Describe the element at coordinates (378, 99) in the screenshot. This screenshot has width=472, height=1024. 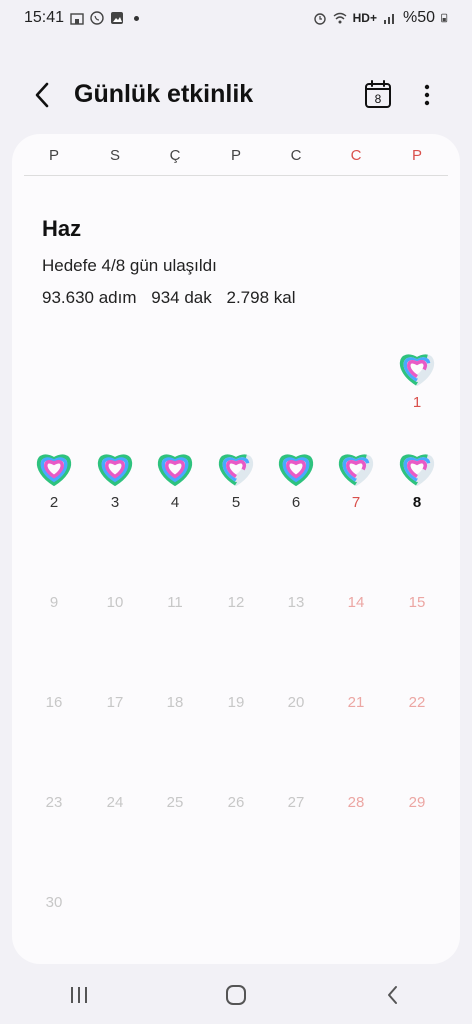
I see `calendar-day: 8` at that location.